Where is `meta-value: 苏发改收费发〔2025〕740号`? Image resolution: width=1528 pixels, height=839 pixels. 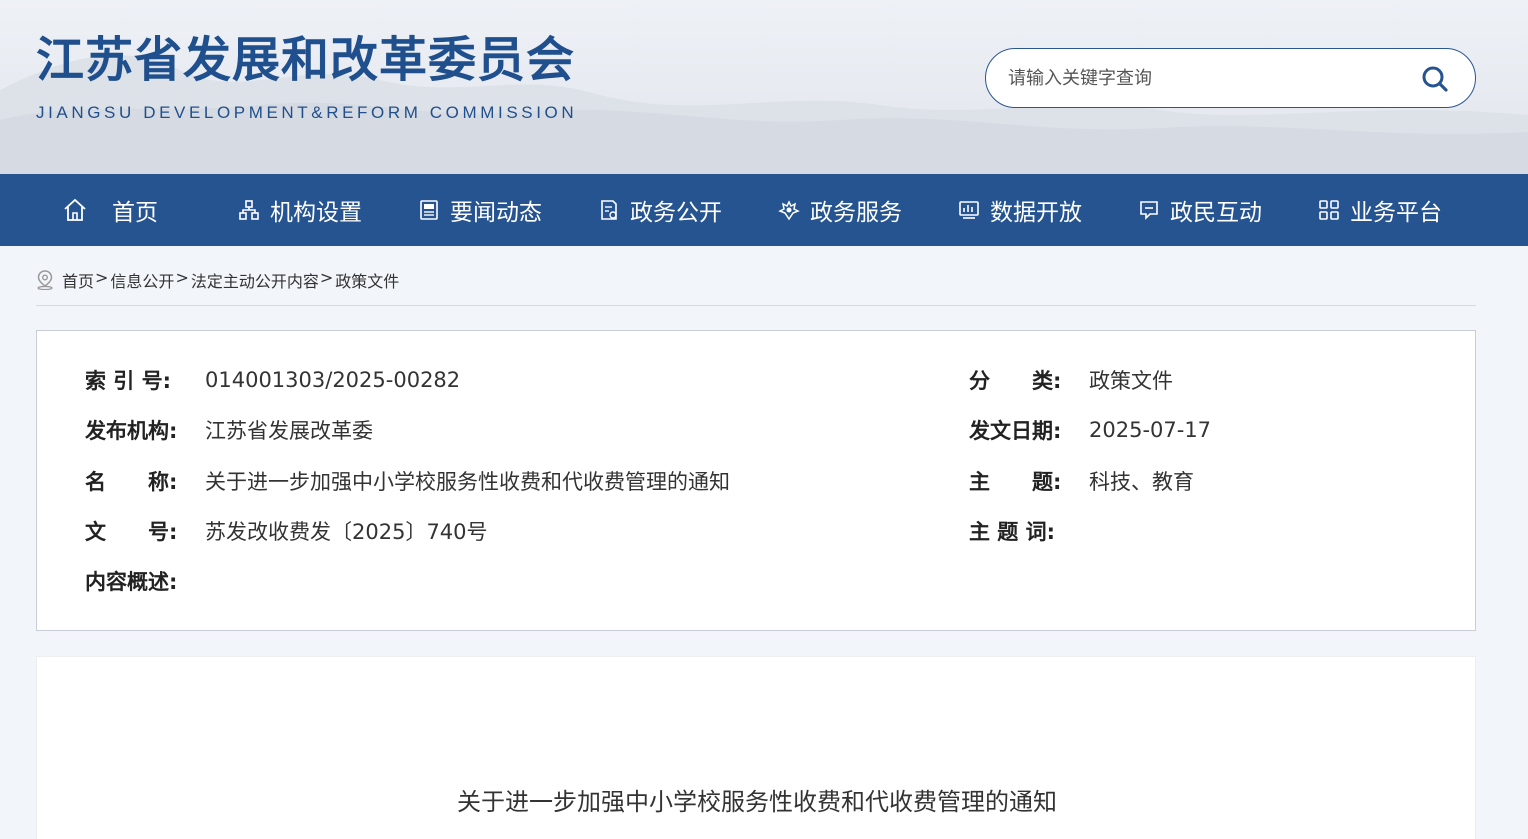
meta-value: 苏发改收费发〔2025〕740号 is located at coordinates (346, 532).